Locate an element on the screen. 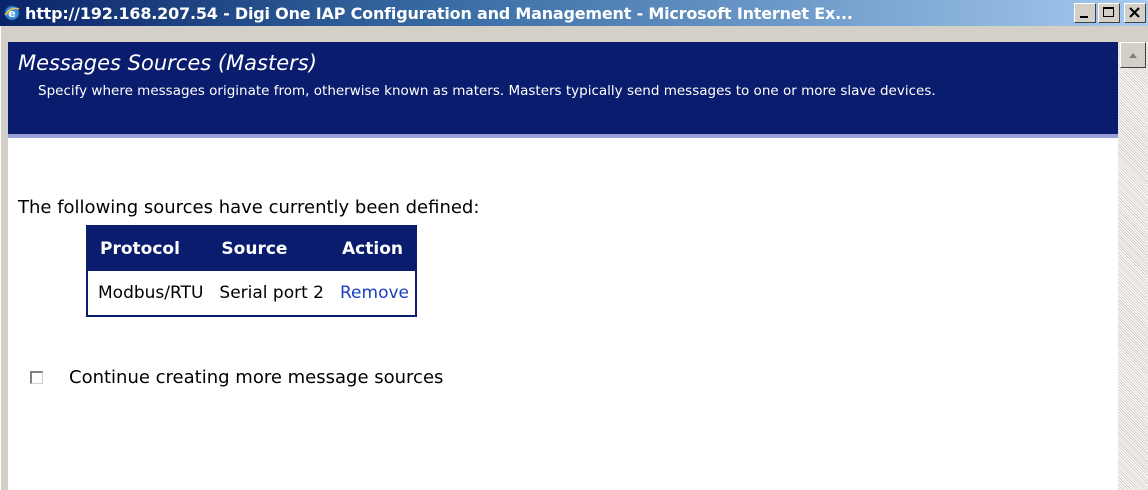 This screenshot has height=490, width=1148. page-title: Messages Sources (Masters) is located at coordinates (167, 63).